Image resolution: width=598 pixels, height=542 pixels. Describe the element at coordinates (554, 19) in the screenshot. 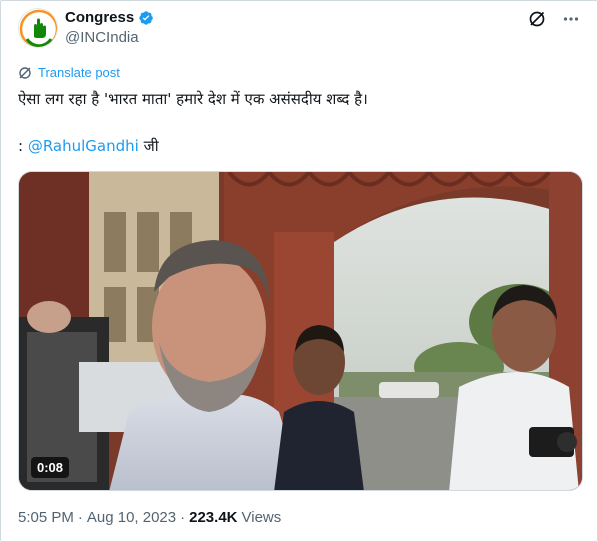

I see `top-actions` at that location.